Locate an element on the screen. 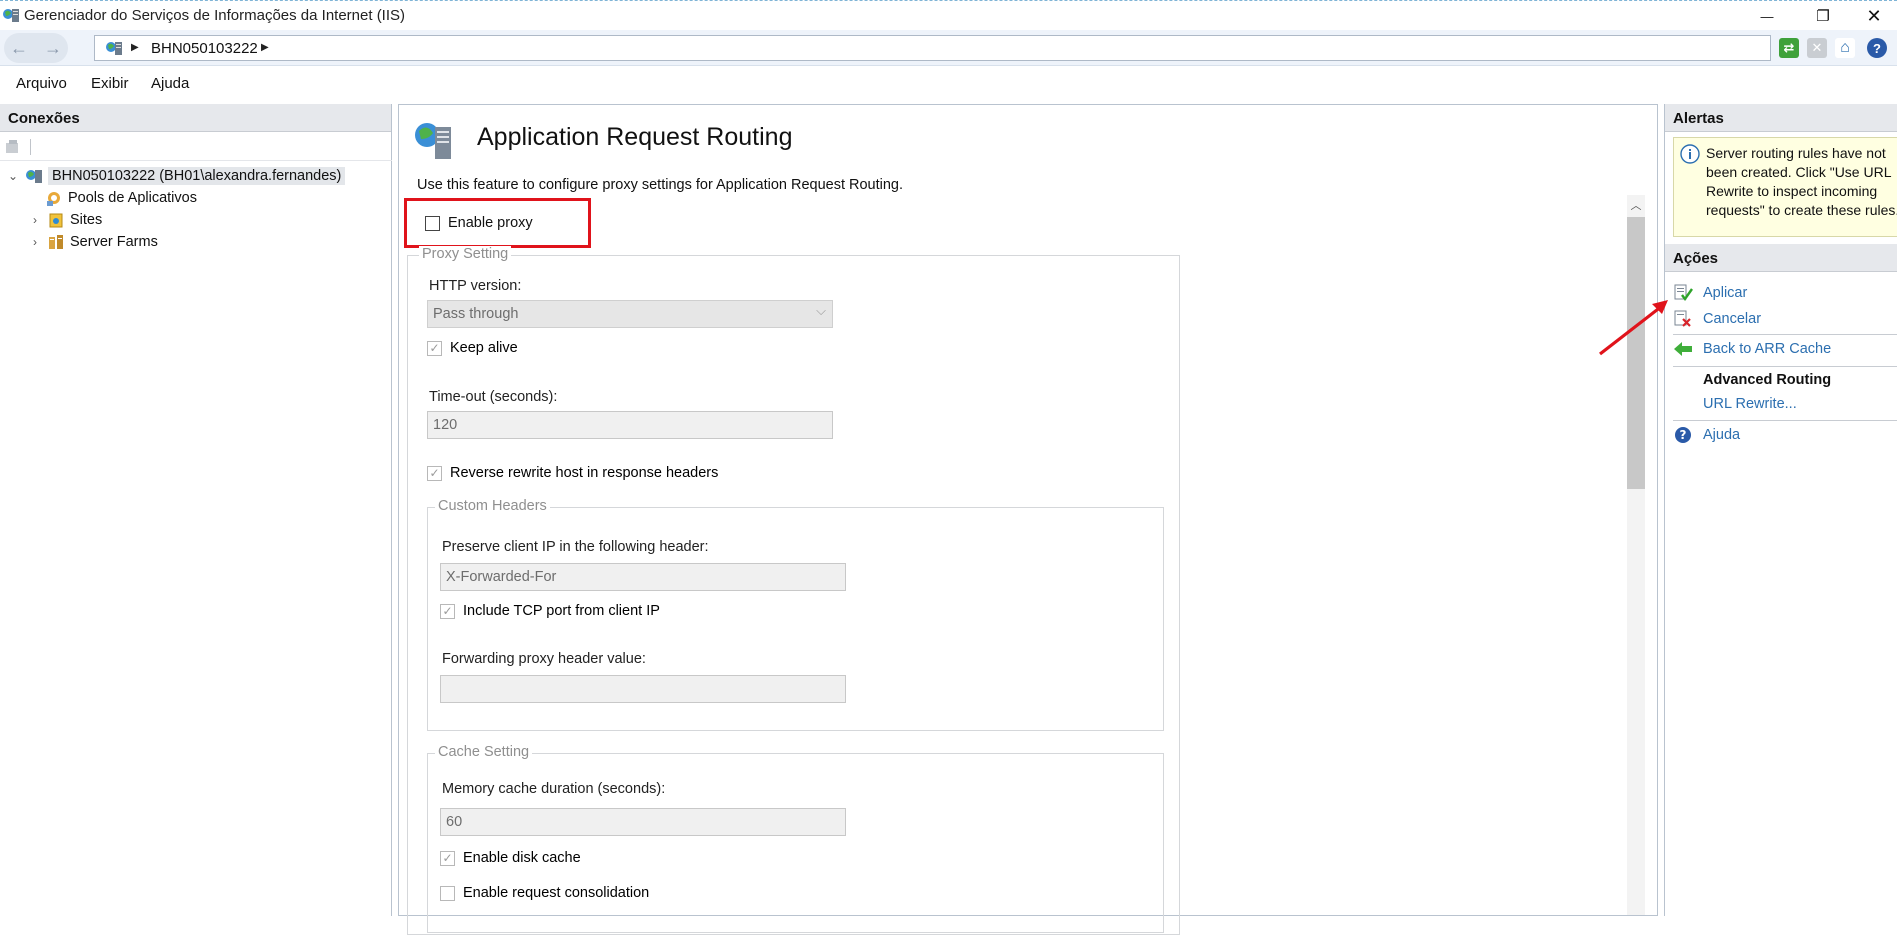  apply-check-icon is located at coordinates (1683, 293).